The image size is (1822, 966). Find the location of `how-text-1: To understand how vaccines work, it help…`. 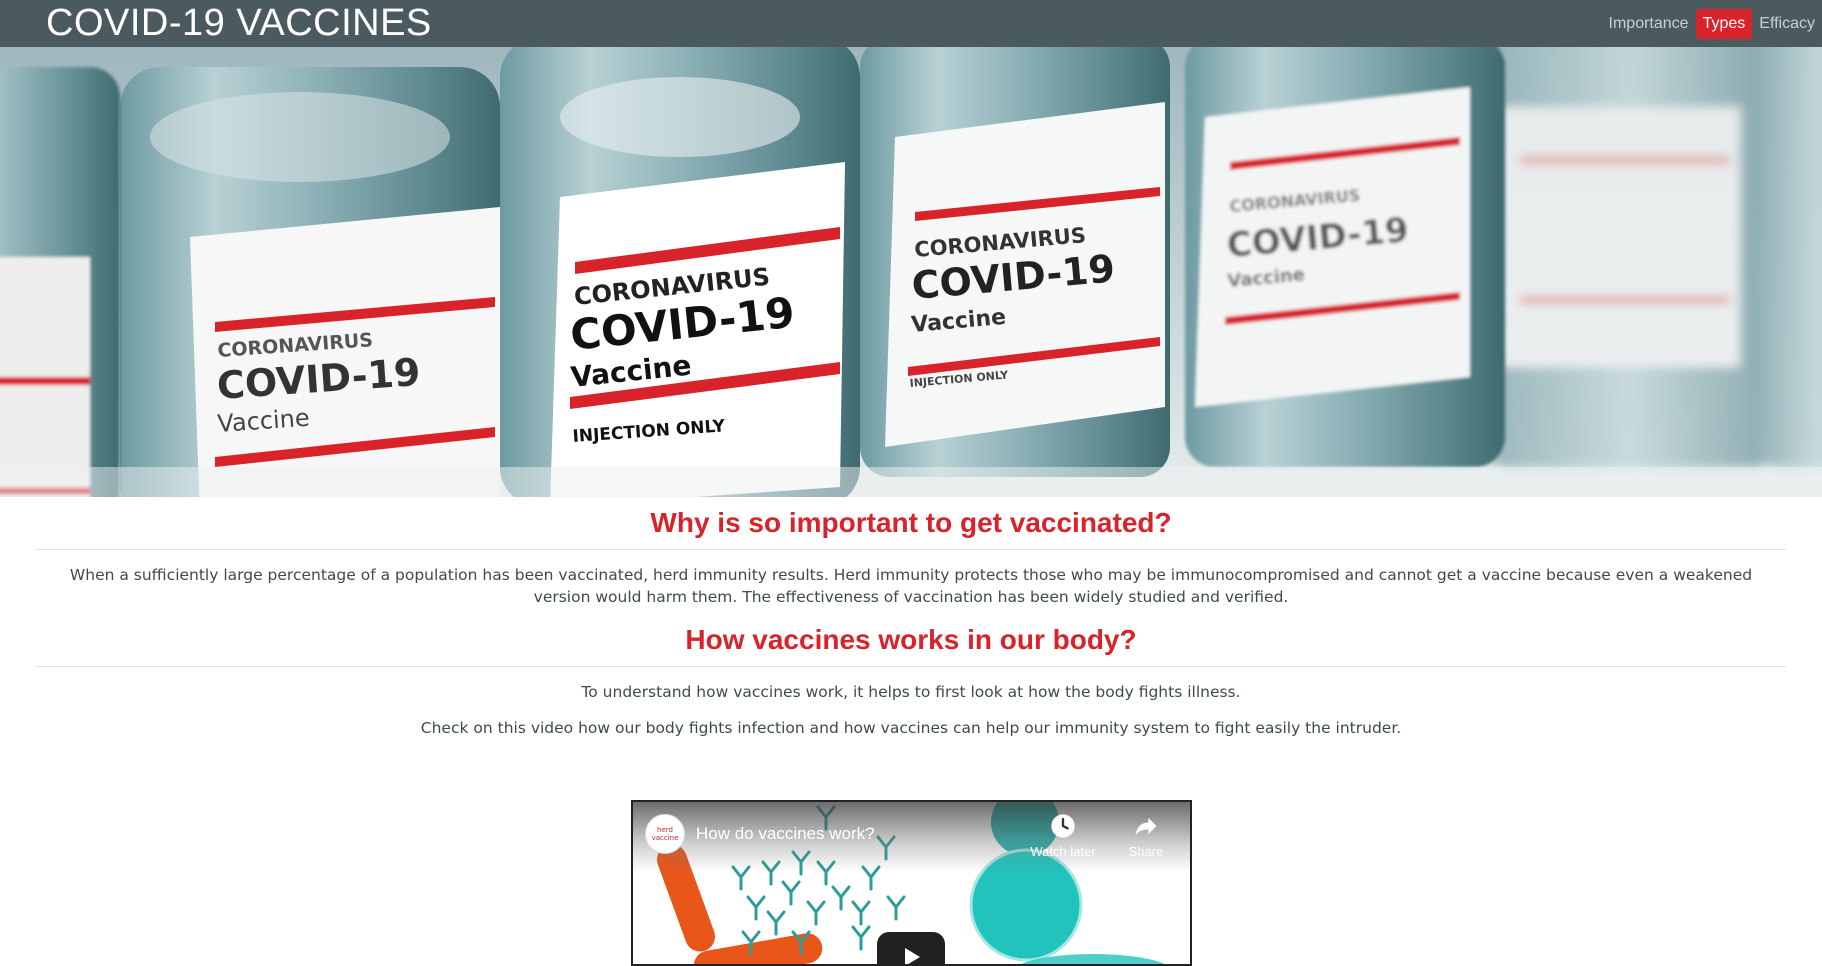

how-text-1: To understand how vaccines work, it help… is located at coordinates (911, 692).